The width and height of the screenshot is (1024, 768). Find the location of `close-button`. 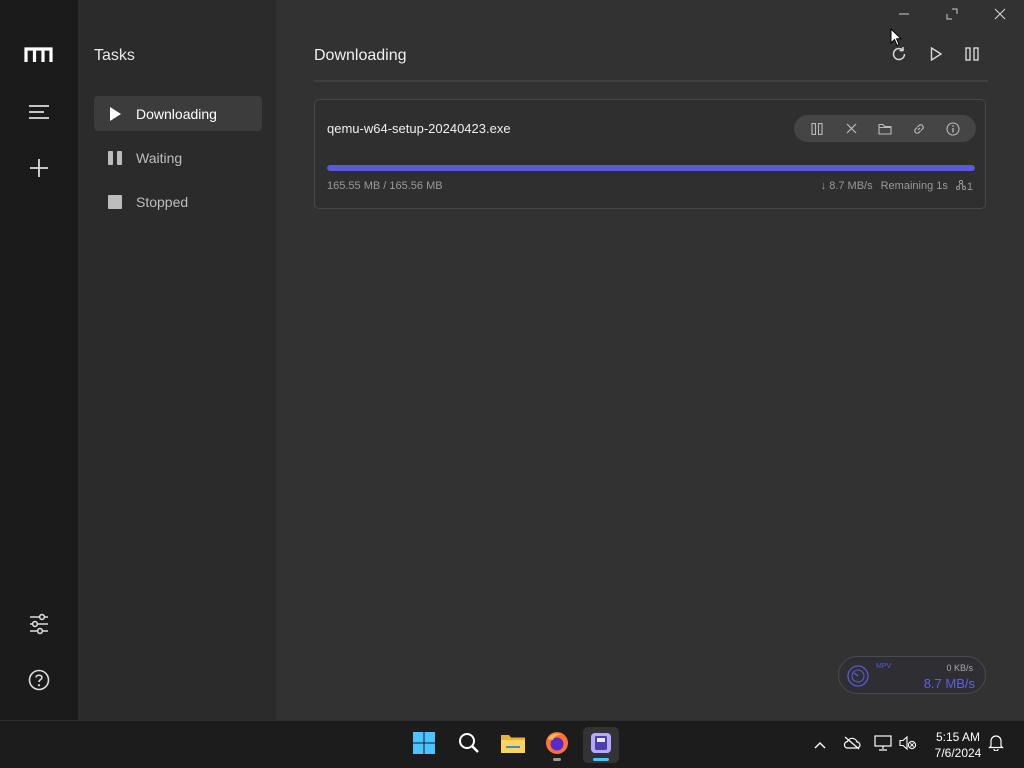

close-button is located at coordinates (1000, 14).